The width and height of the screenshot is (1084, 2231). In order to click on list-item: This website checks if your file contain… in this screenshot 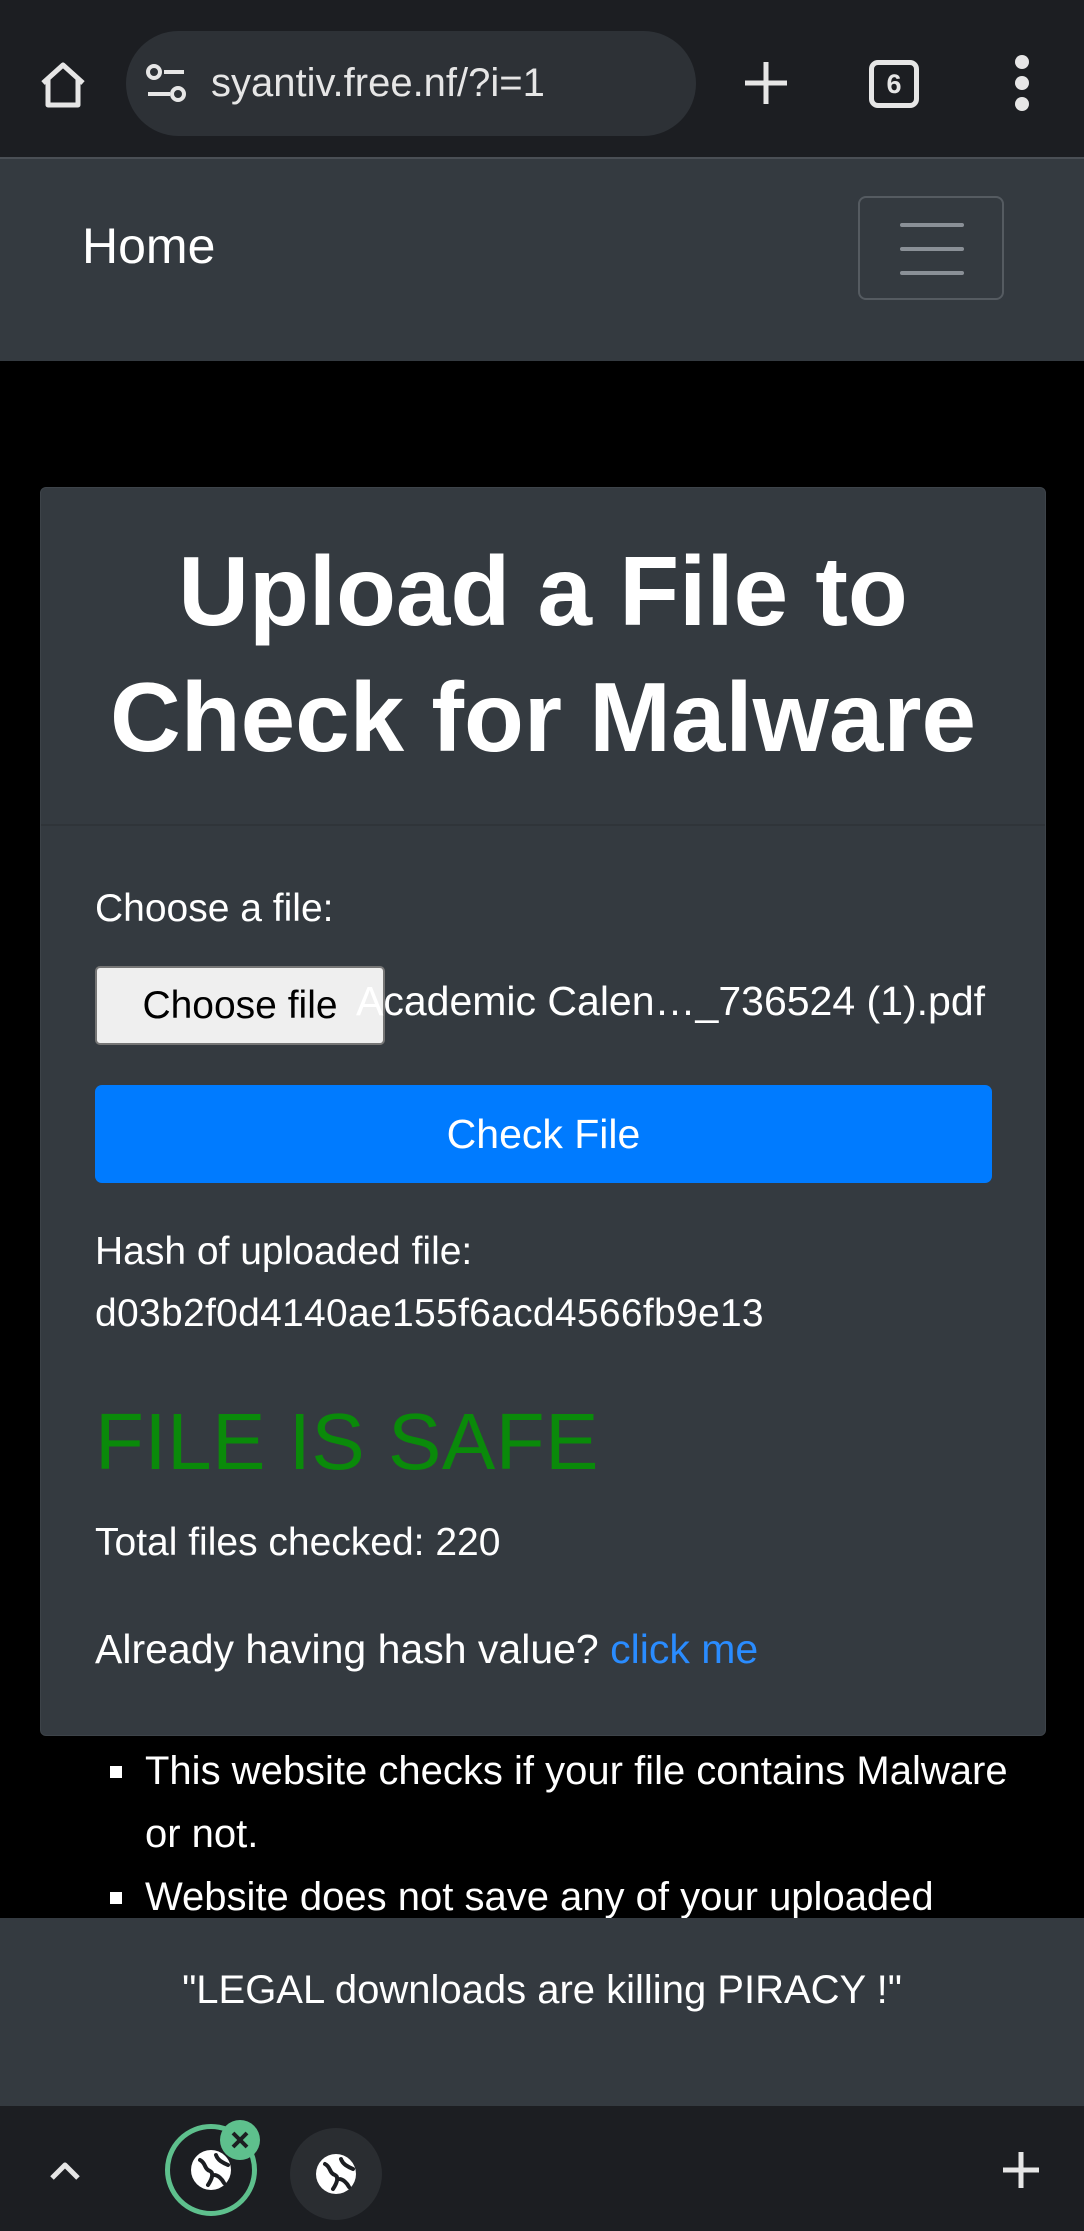, I will do `click(560, 1803)`.